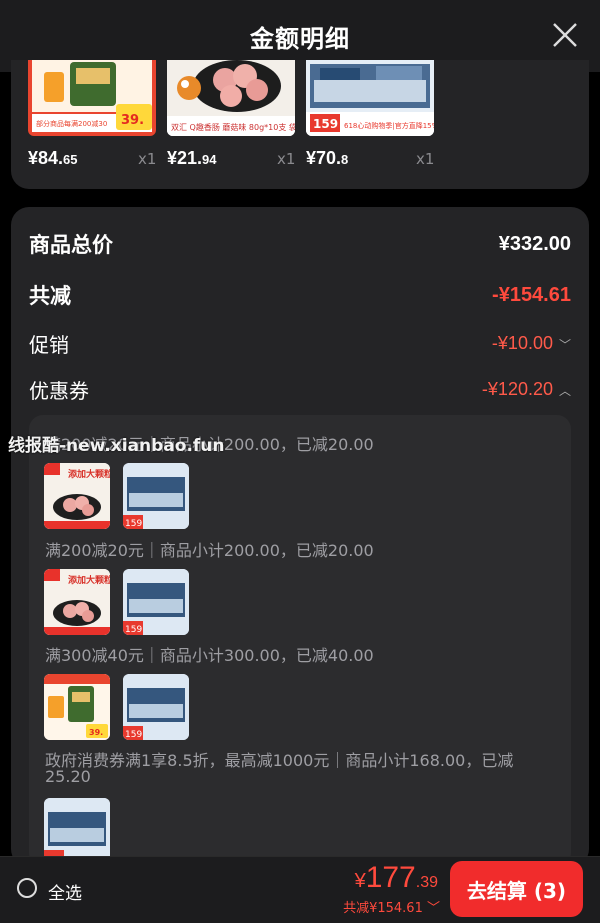 The width and height of the screenshot is (600, 923). Describe the element at coordinates (300, 343) in the screenshot. I see `promo-row: 促销 -¥10.00 ﹀` at that location.